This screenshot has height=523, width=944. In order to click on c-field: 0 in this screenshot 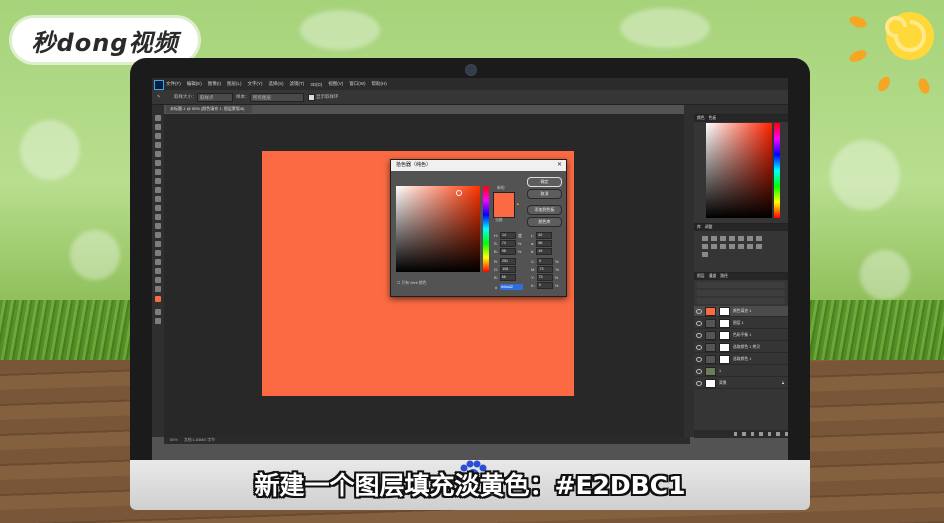, I will do `click(545, 261)`.